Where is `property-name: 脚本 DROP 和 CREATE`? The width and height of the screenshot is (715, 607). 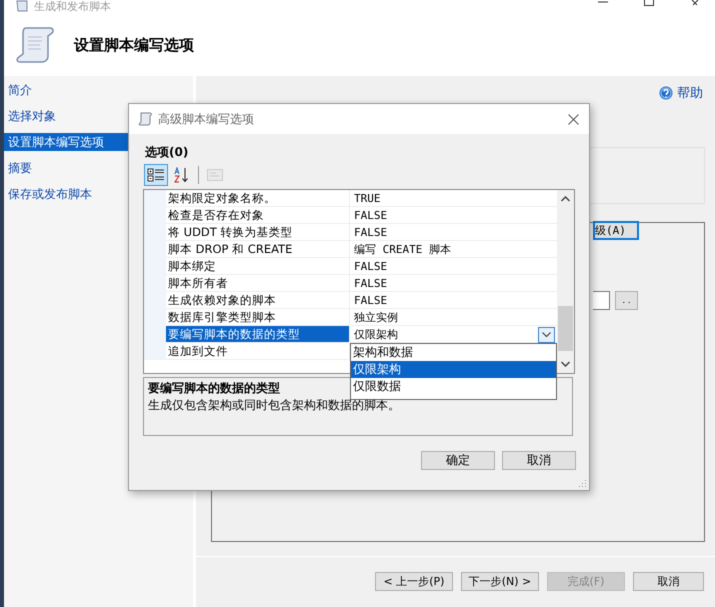
property-name: 脚本 DROP 和 CREATE is located at coordinates (258, 249).